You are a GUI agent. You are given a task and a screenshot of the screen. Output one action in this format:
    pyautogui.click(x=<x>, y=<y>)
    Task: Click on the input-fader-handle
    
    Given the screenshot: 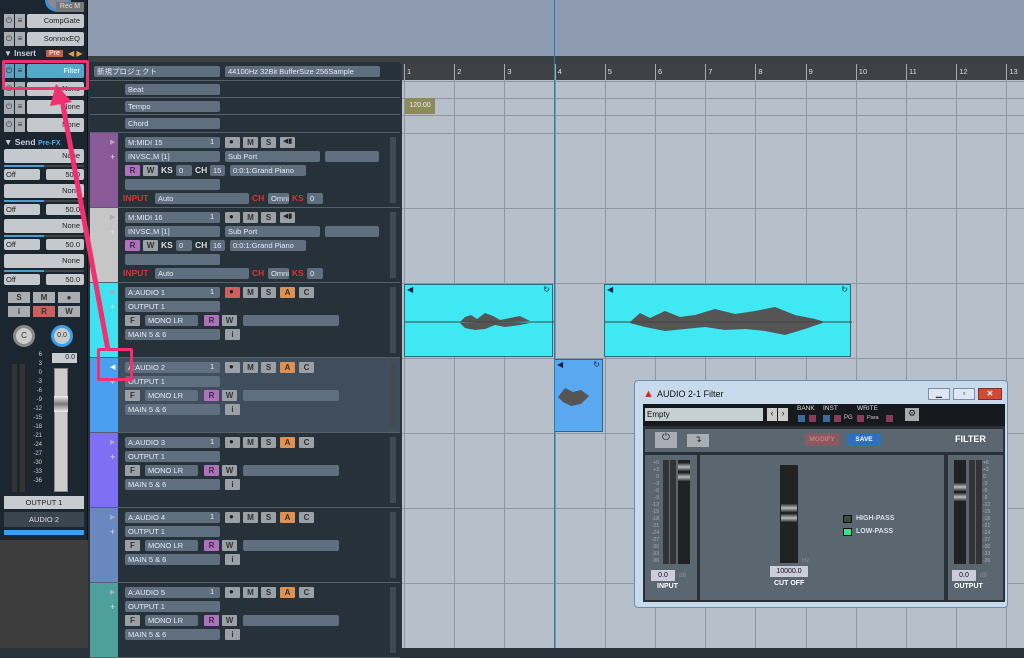 What is the action you would take?
    pyautogui.click(x=684, y=472)
    